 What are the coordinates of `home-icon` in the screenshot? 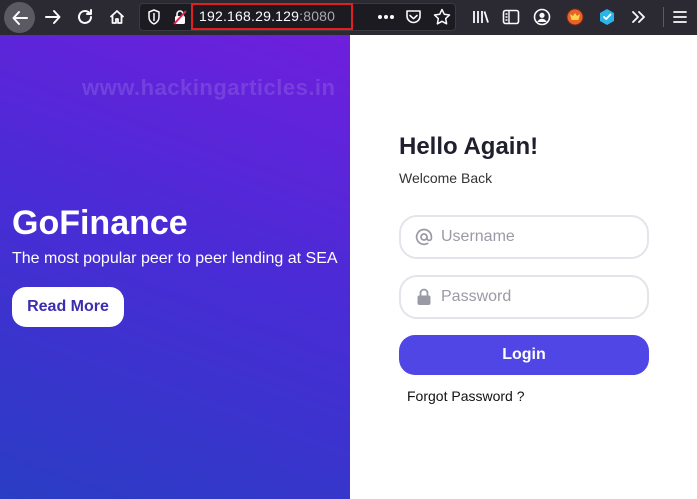 It's located at (117, 17).